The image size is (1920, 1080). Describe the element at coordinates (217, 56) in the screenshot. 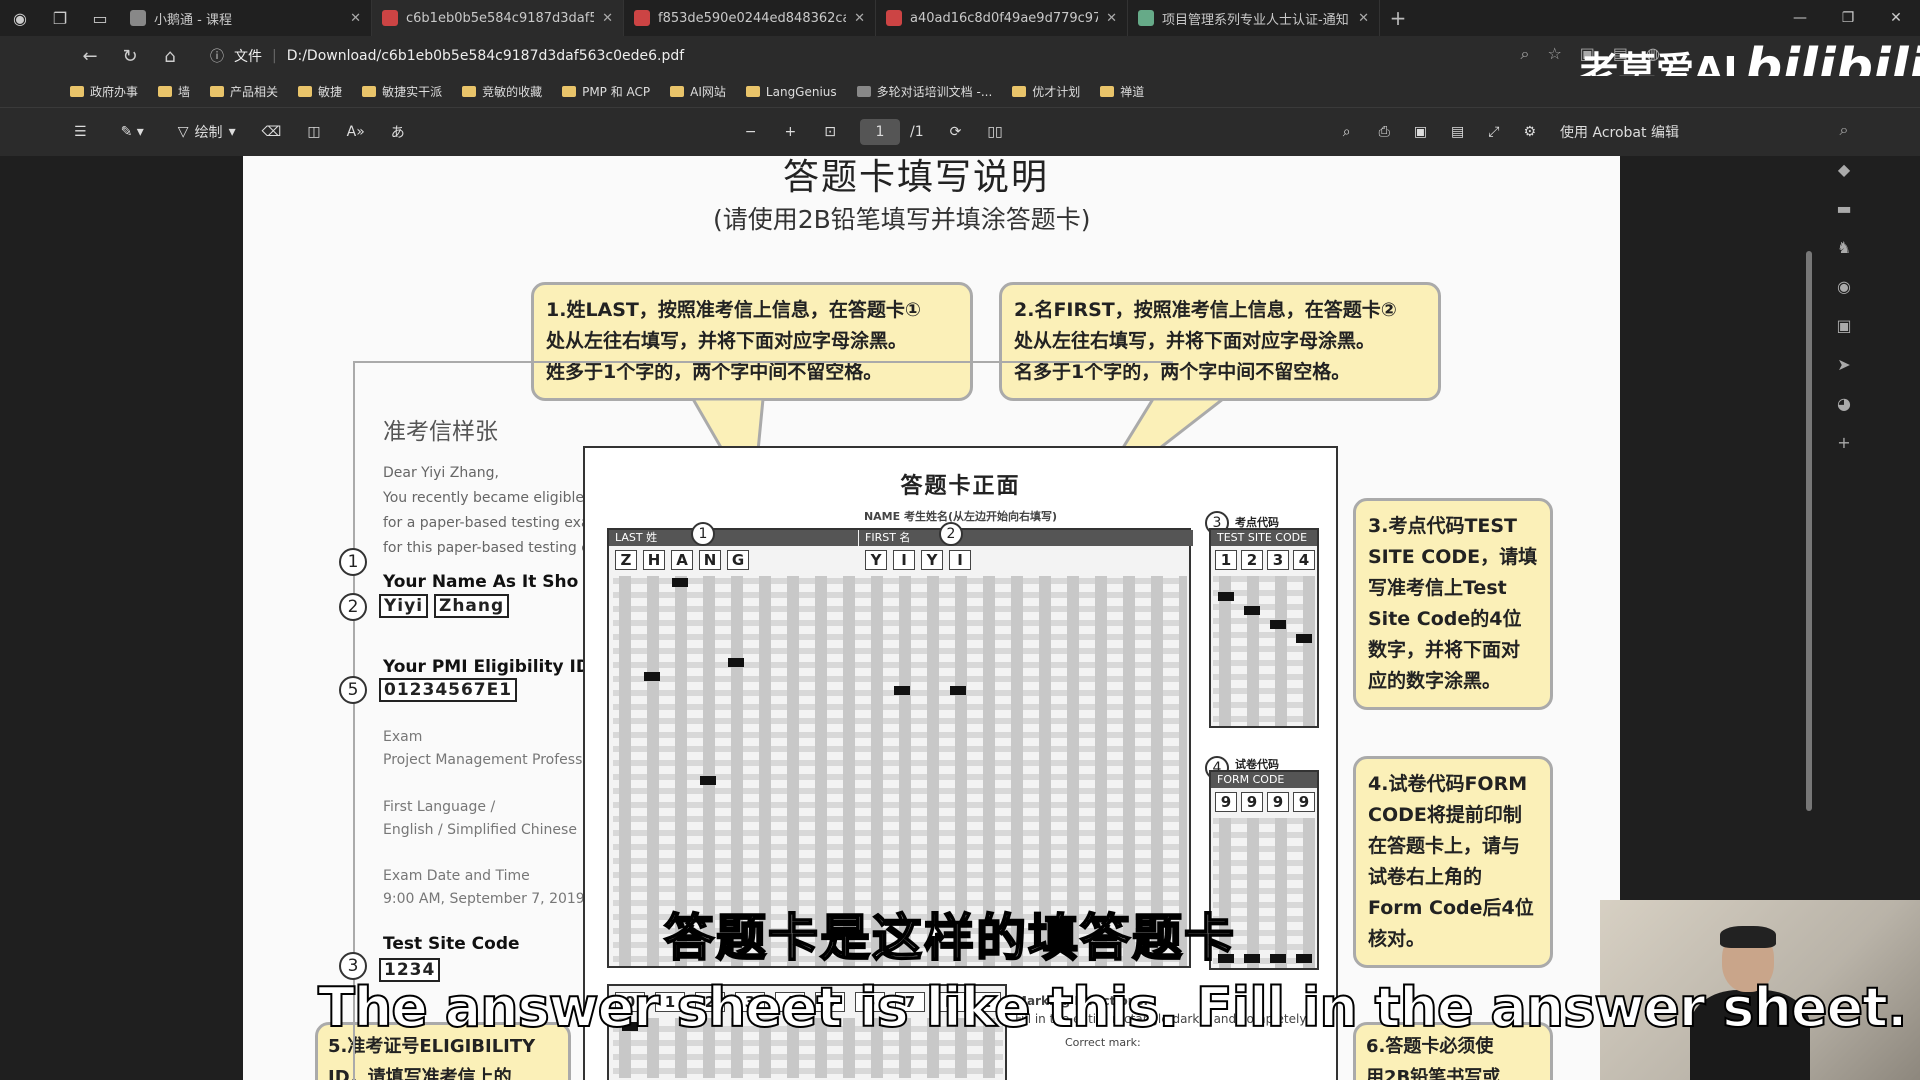

I see `info-icon: ⓘ` at that location.